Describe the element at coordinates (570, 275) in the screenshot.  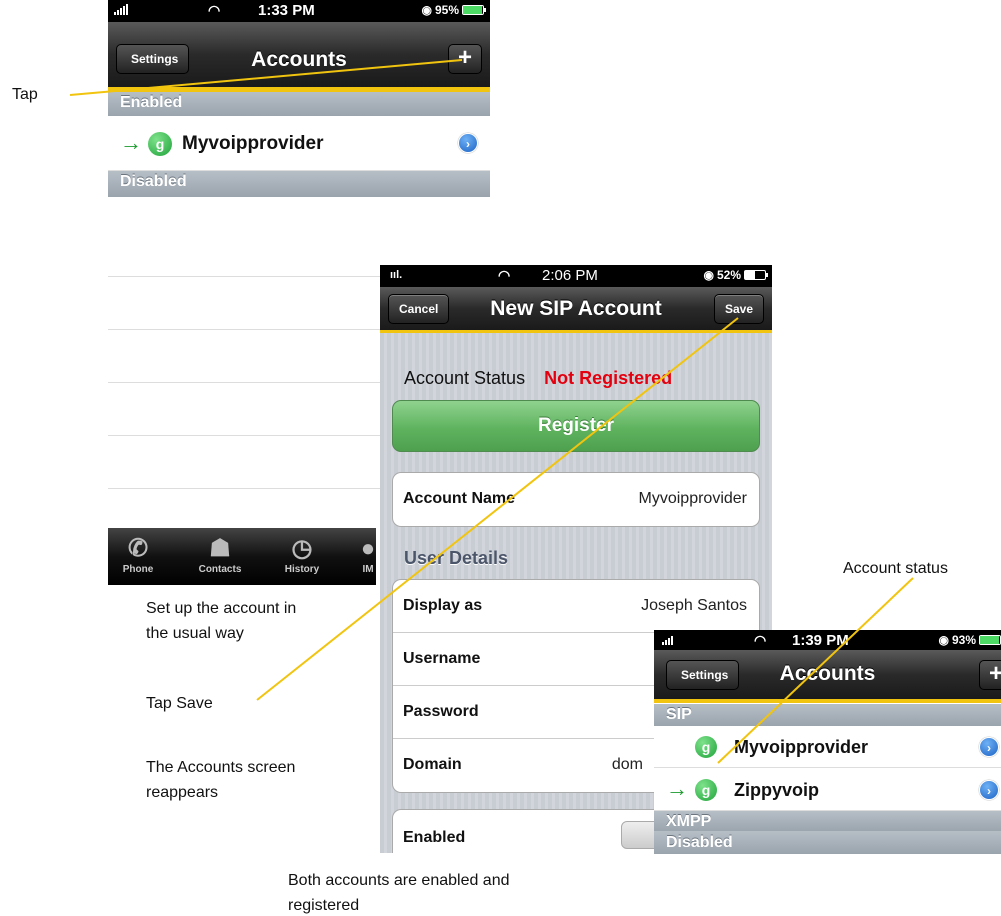
I see `status-time: 2:06 PM` at that location.